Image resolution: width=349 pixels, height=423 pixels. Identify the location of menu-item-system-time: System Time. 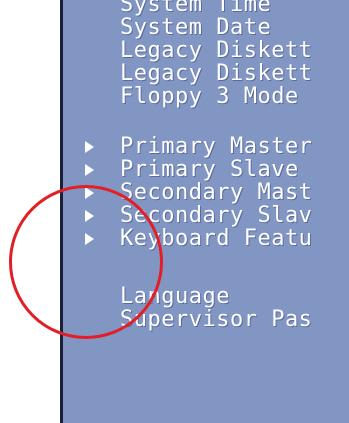
(195, 8).